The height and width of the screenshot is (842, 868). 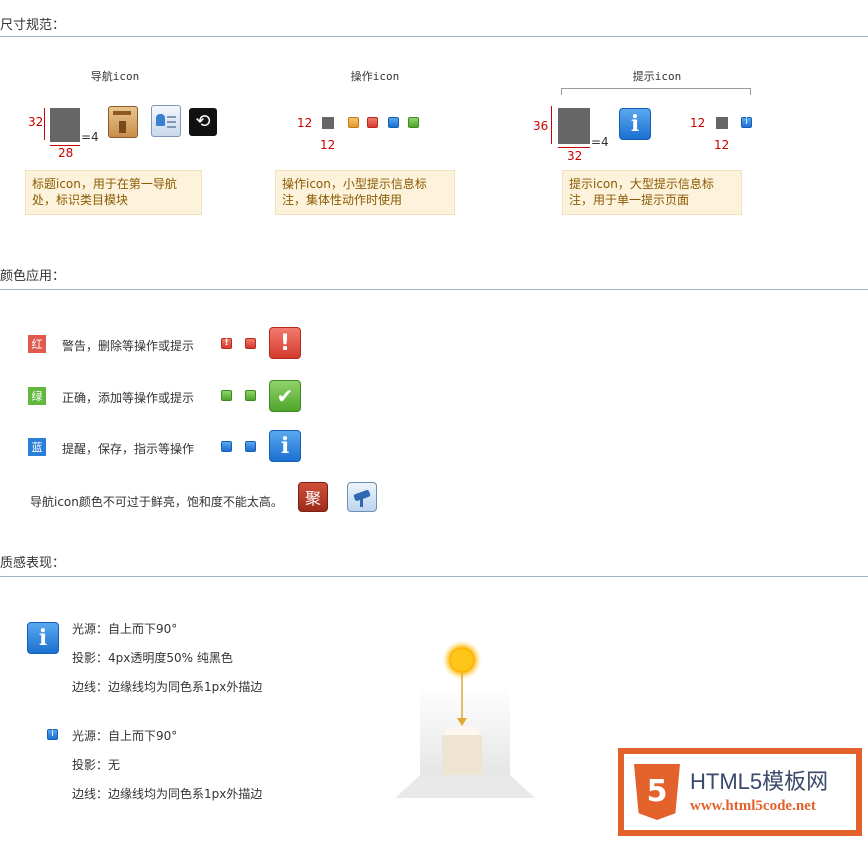 What do you see at coordinates (328, 145) in the screenshot?
I see `width-label: 12` at bounding box center [328, 145].